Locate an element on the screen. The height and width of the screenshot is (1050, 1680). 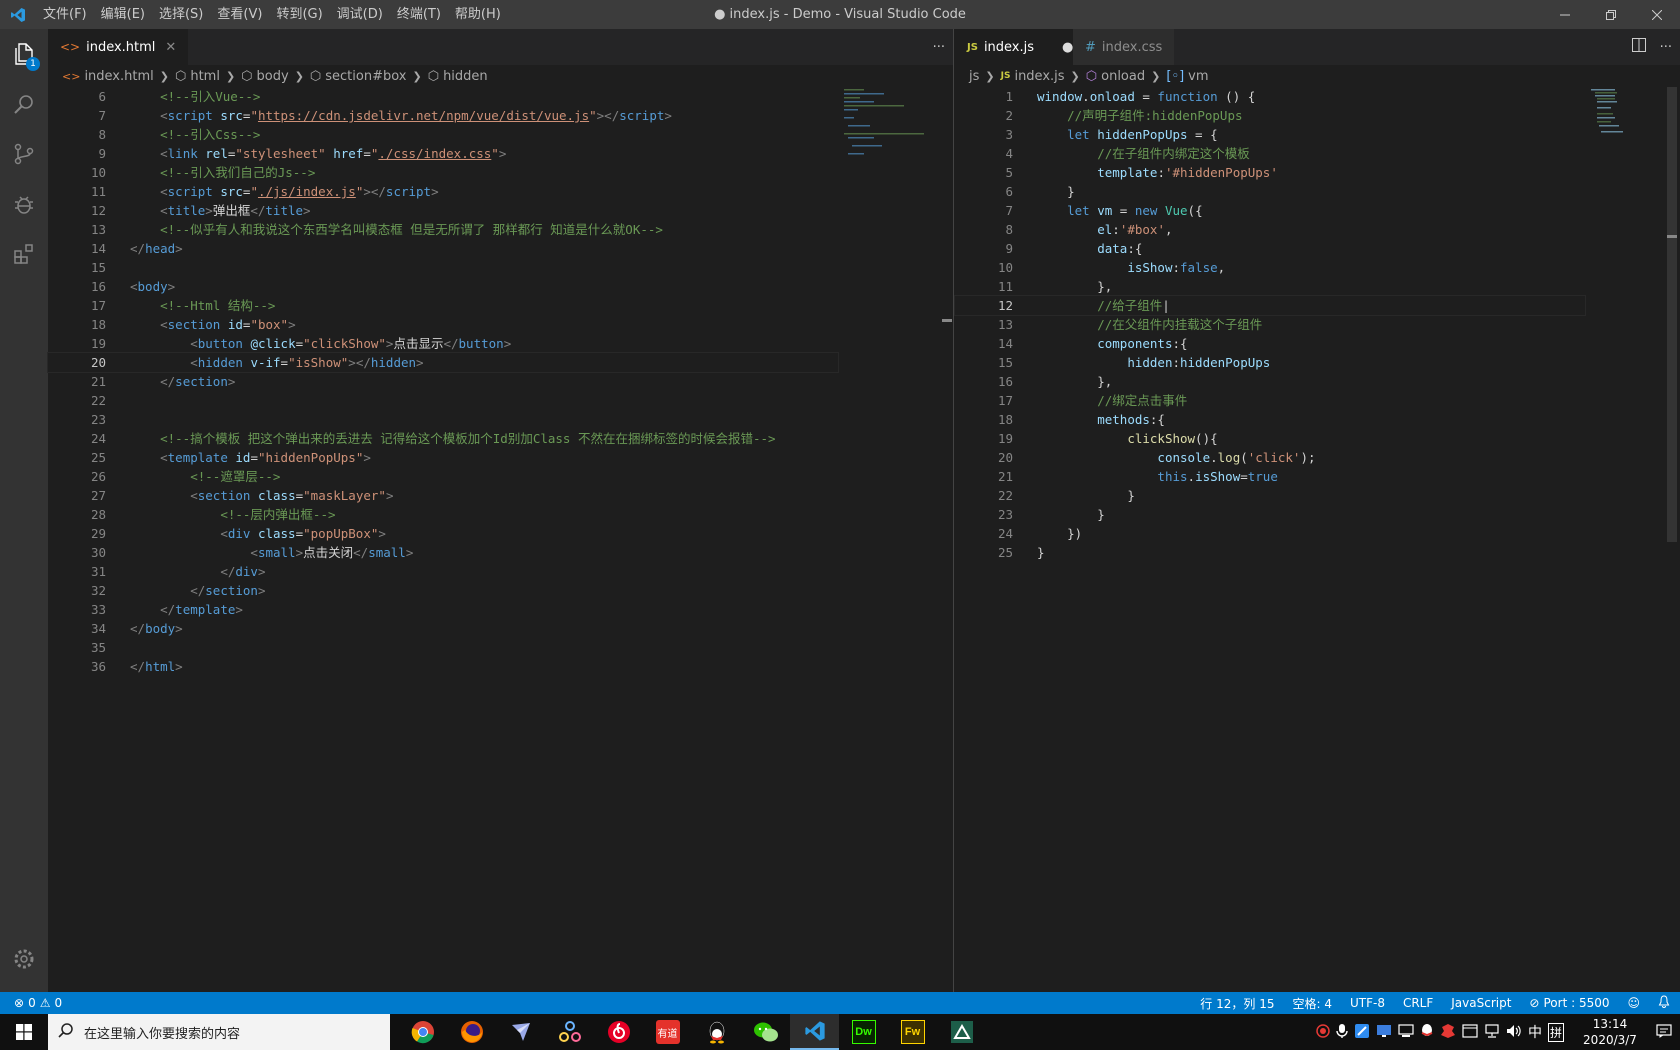
taskbar-search-box: 在这里输入你要搜索的内容 is located at coordinates (219, 1032).